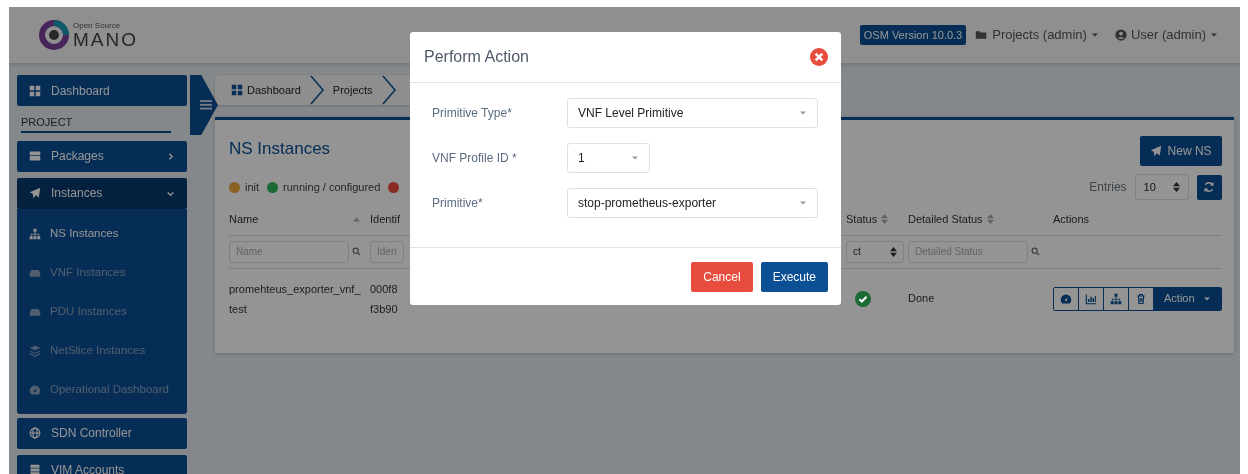 Image resolution: width=1248 pixels, height=474 pixels. Describe the element at coordinates (295, 299) in the screenshot. I see `ns-name: promehteus_exporter_vnf_test` at that location.